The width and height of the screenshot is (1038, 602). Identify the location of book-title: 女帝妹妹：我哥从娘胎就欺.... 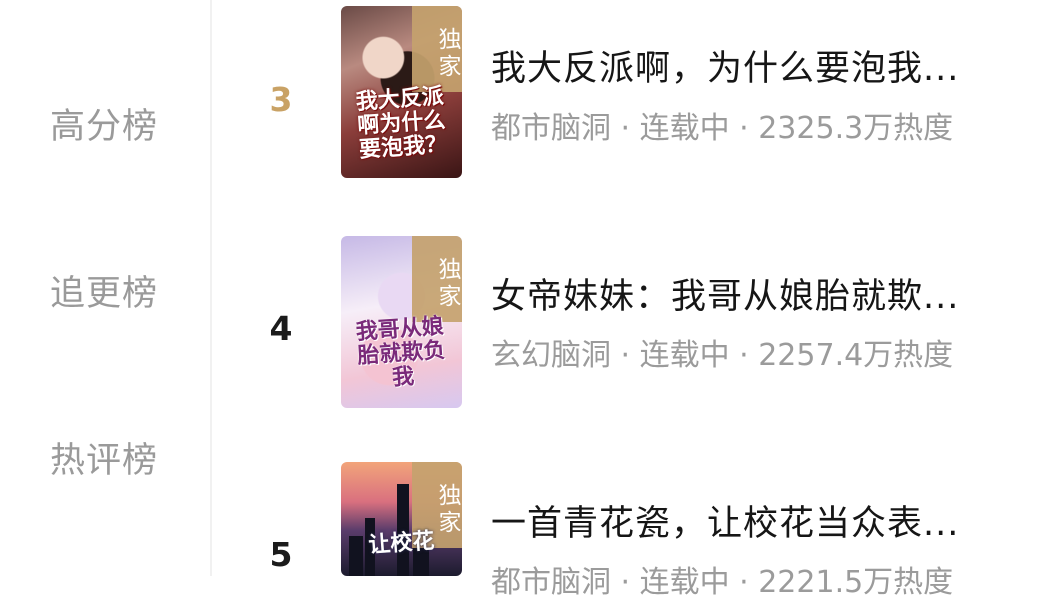
(741, 297).